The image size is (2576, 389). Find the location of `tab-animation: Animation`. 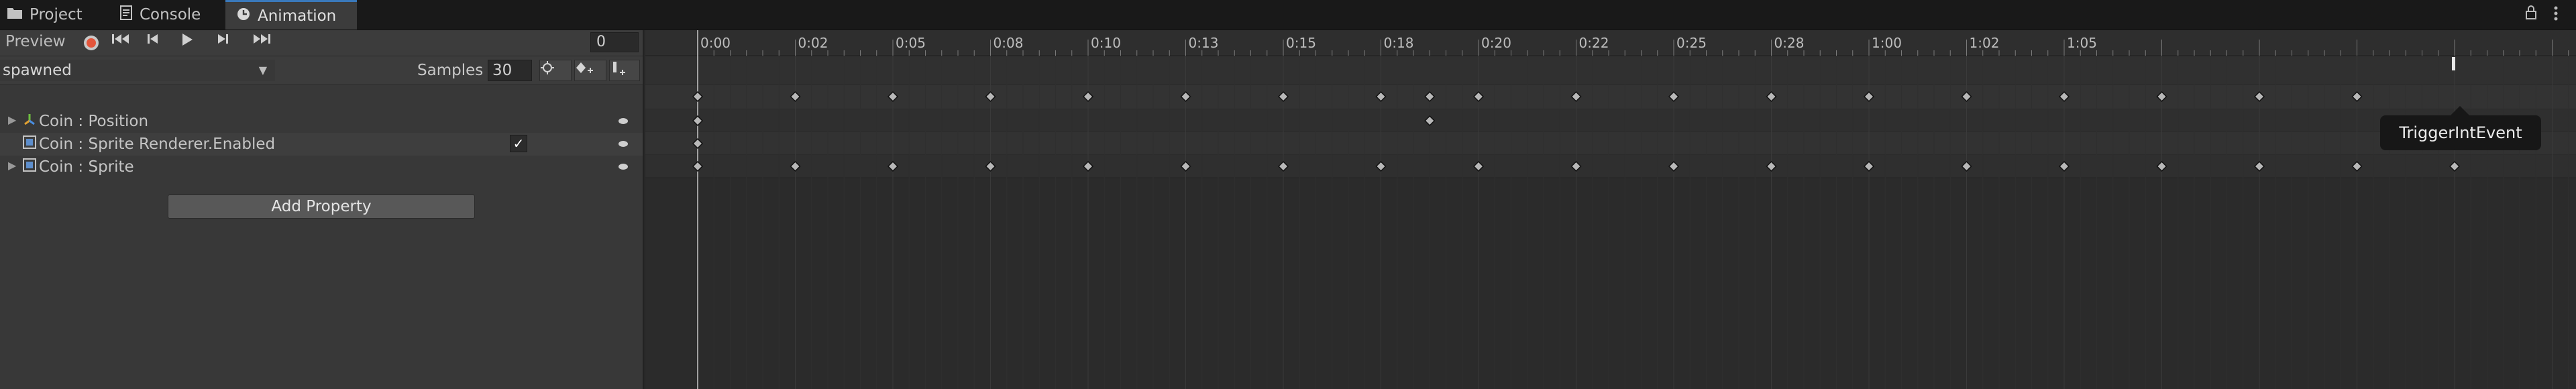

tab-animation: Animation is located at coordinates (291, 15).